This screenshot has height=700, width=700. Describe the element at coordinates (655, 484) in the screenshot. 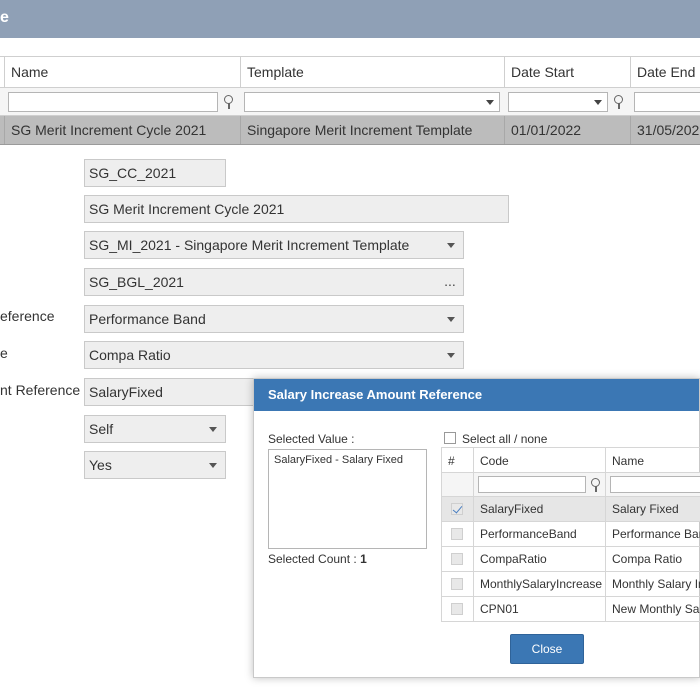

I see `name-filter-input` at that location.